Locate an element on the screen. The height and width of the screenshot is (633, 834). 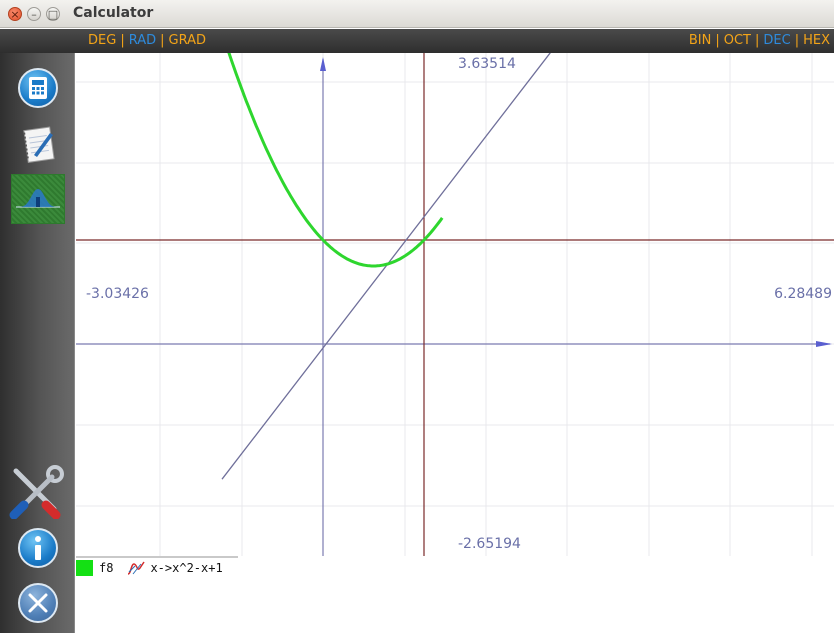
sidebar is located at coordinates (37, 343).